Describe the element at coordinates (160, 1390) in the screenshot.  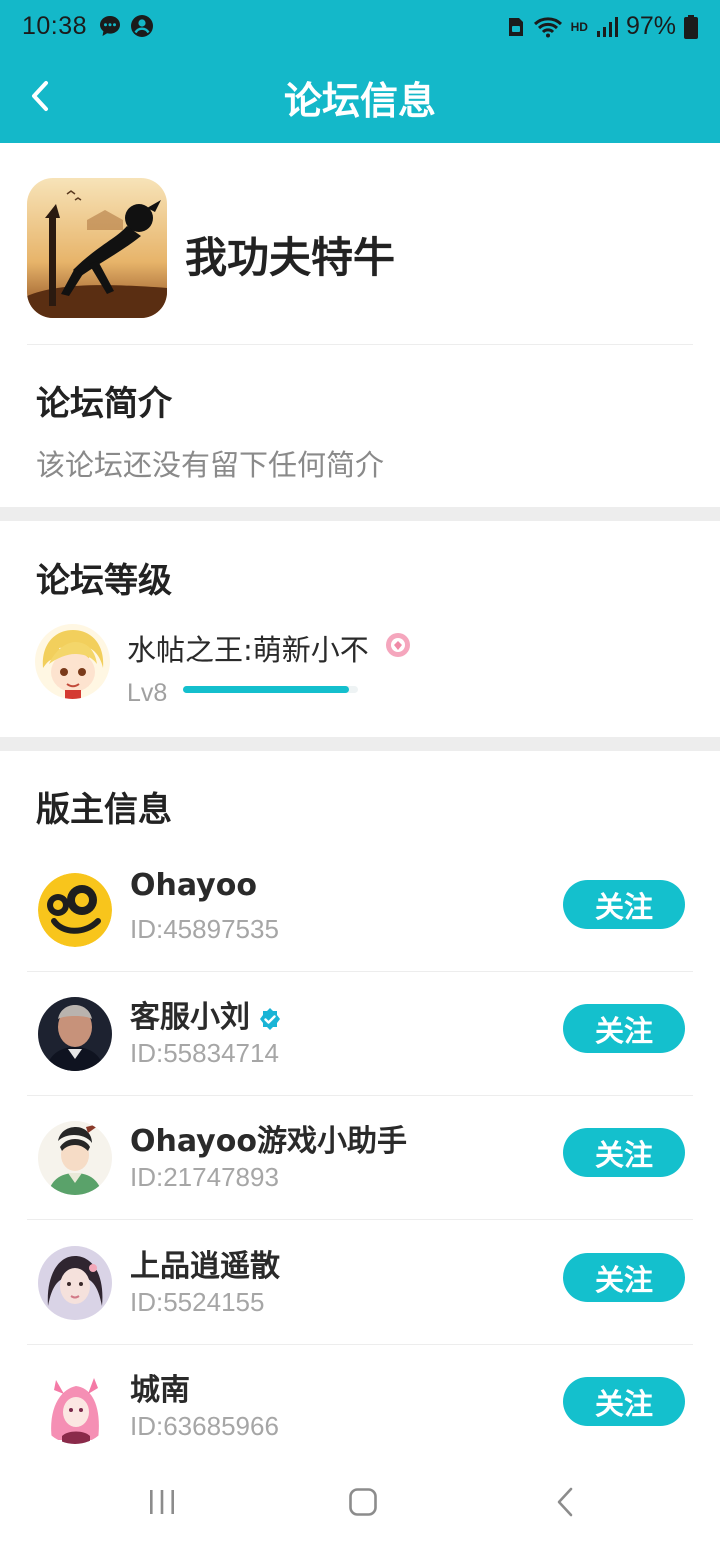
I see `moderator-name: 城南` at that location.